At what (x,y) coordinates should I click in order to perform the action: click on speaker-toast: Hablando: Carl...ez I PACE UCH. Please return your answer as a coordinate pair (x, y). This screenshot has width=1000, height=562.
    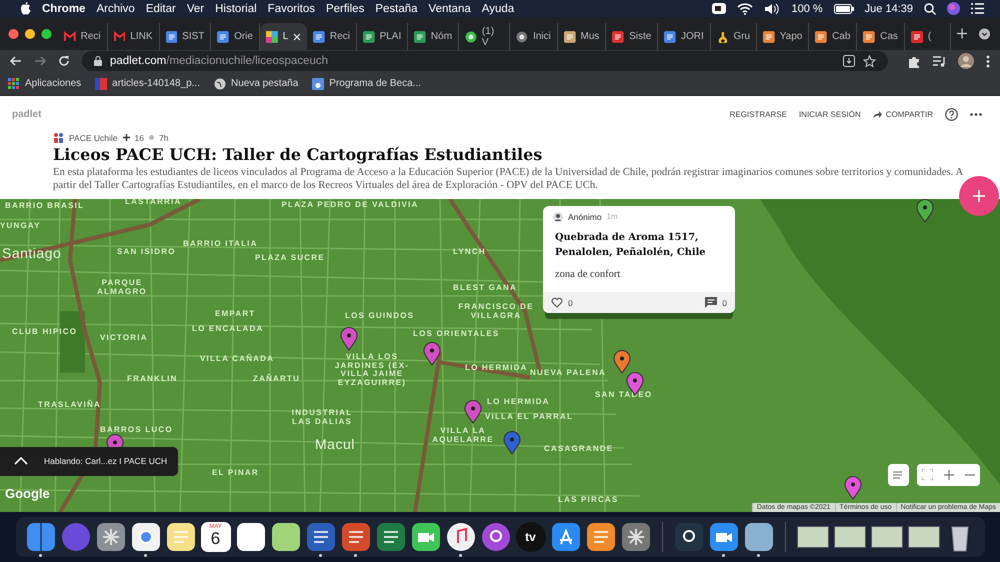
    Looking at the image, I should click on (89, 461).